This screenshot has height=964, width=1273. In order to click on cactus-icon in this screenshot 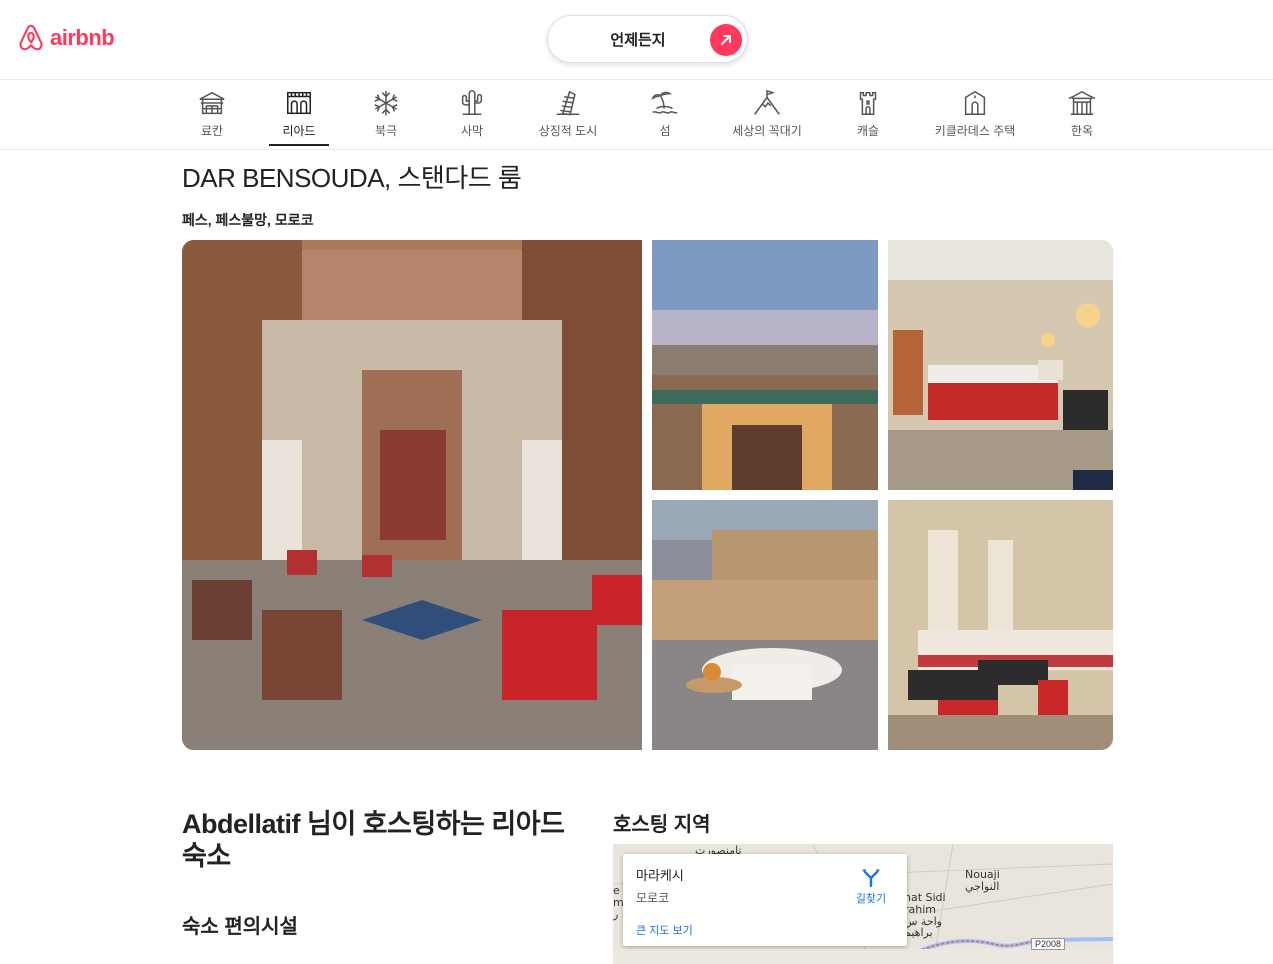, I will do `click(472, 102)`.